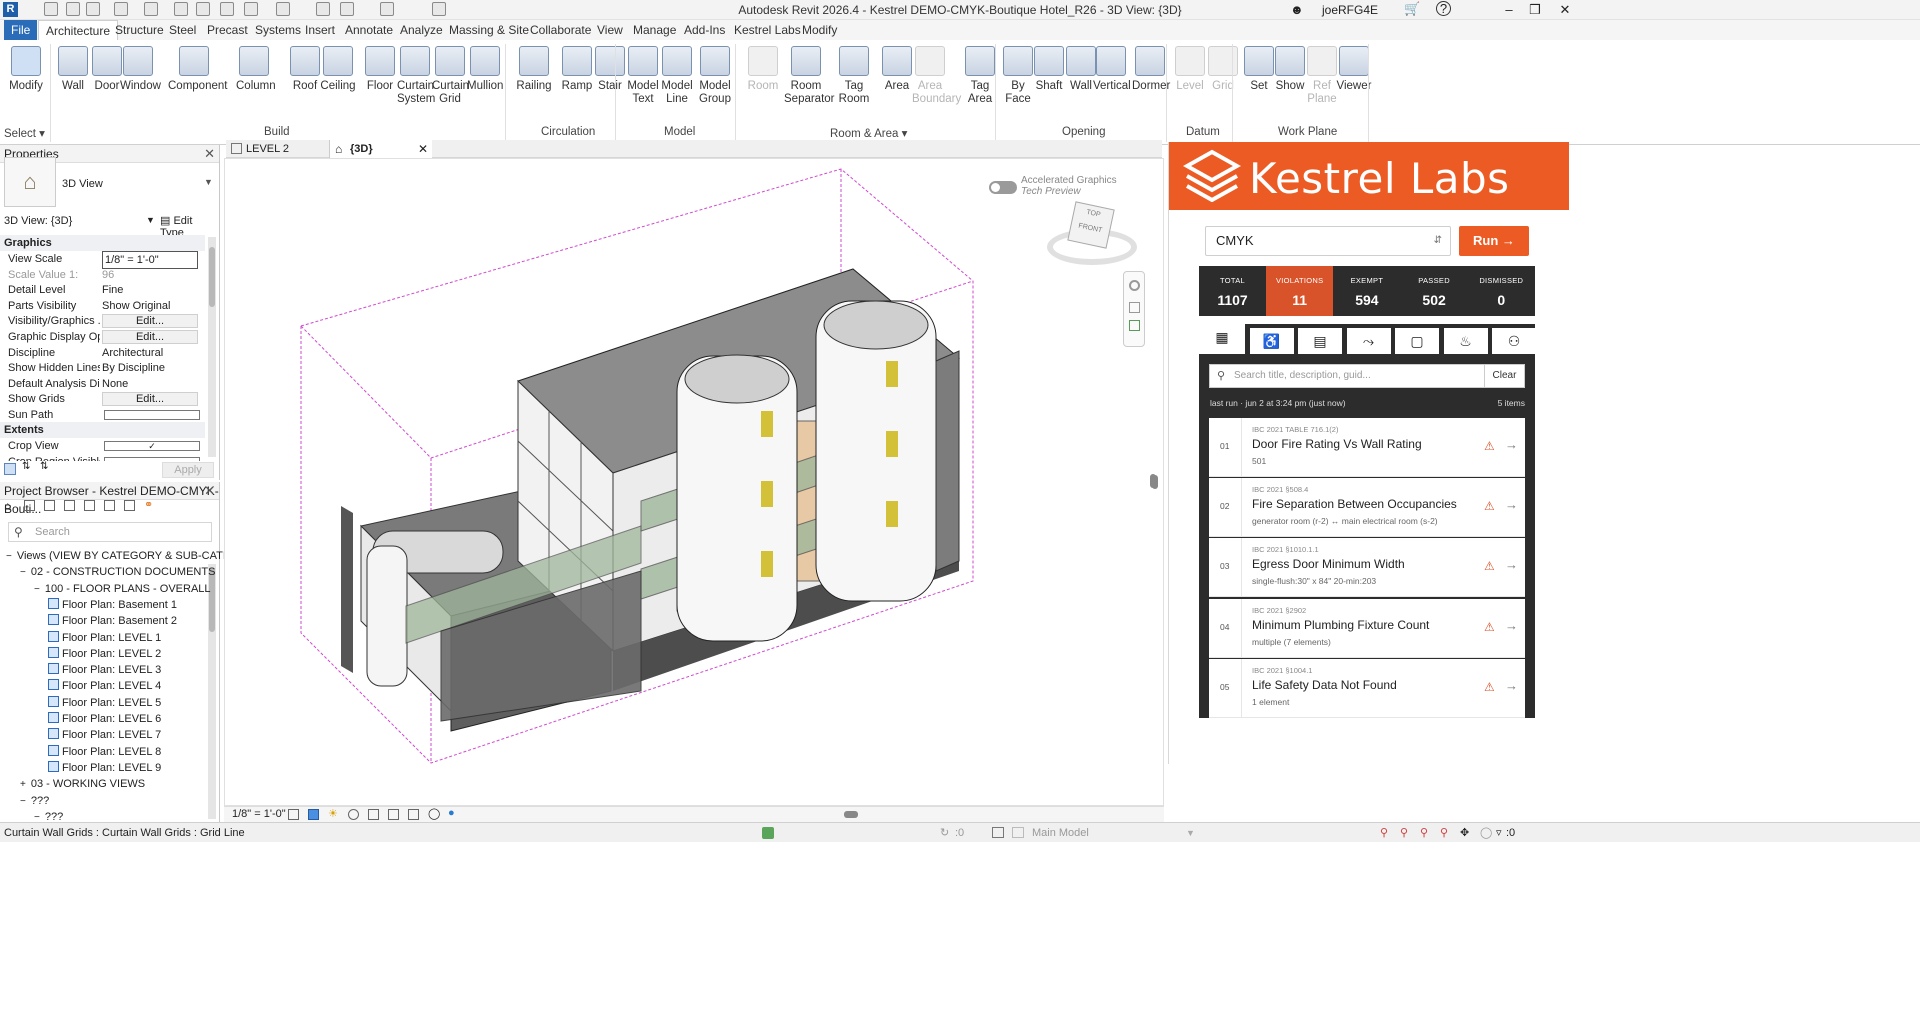 Image resolution: width=1920 pixels, height=1034 pixels. Describe the element at coordinates (256, 69) in the screenshot. I see `ribbon-button-column: Column` at that location.